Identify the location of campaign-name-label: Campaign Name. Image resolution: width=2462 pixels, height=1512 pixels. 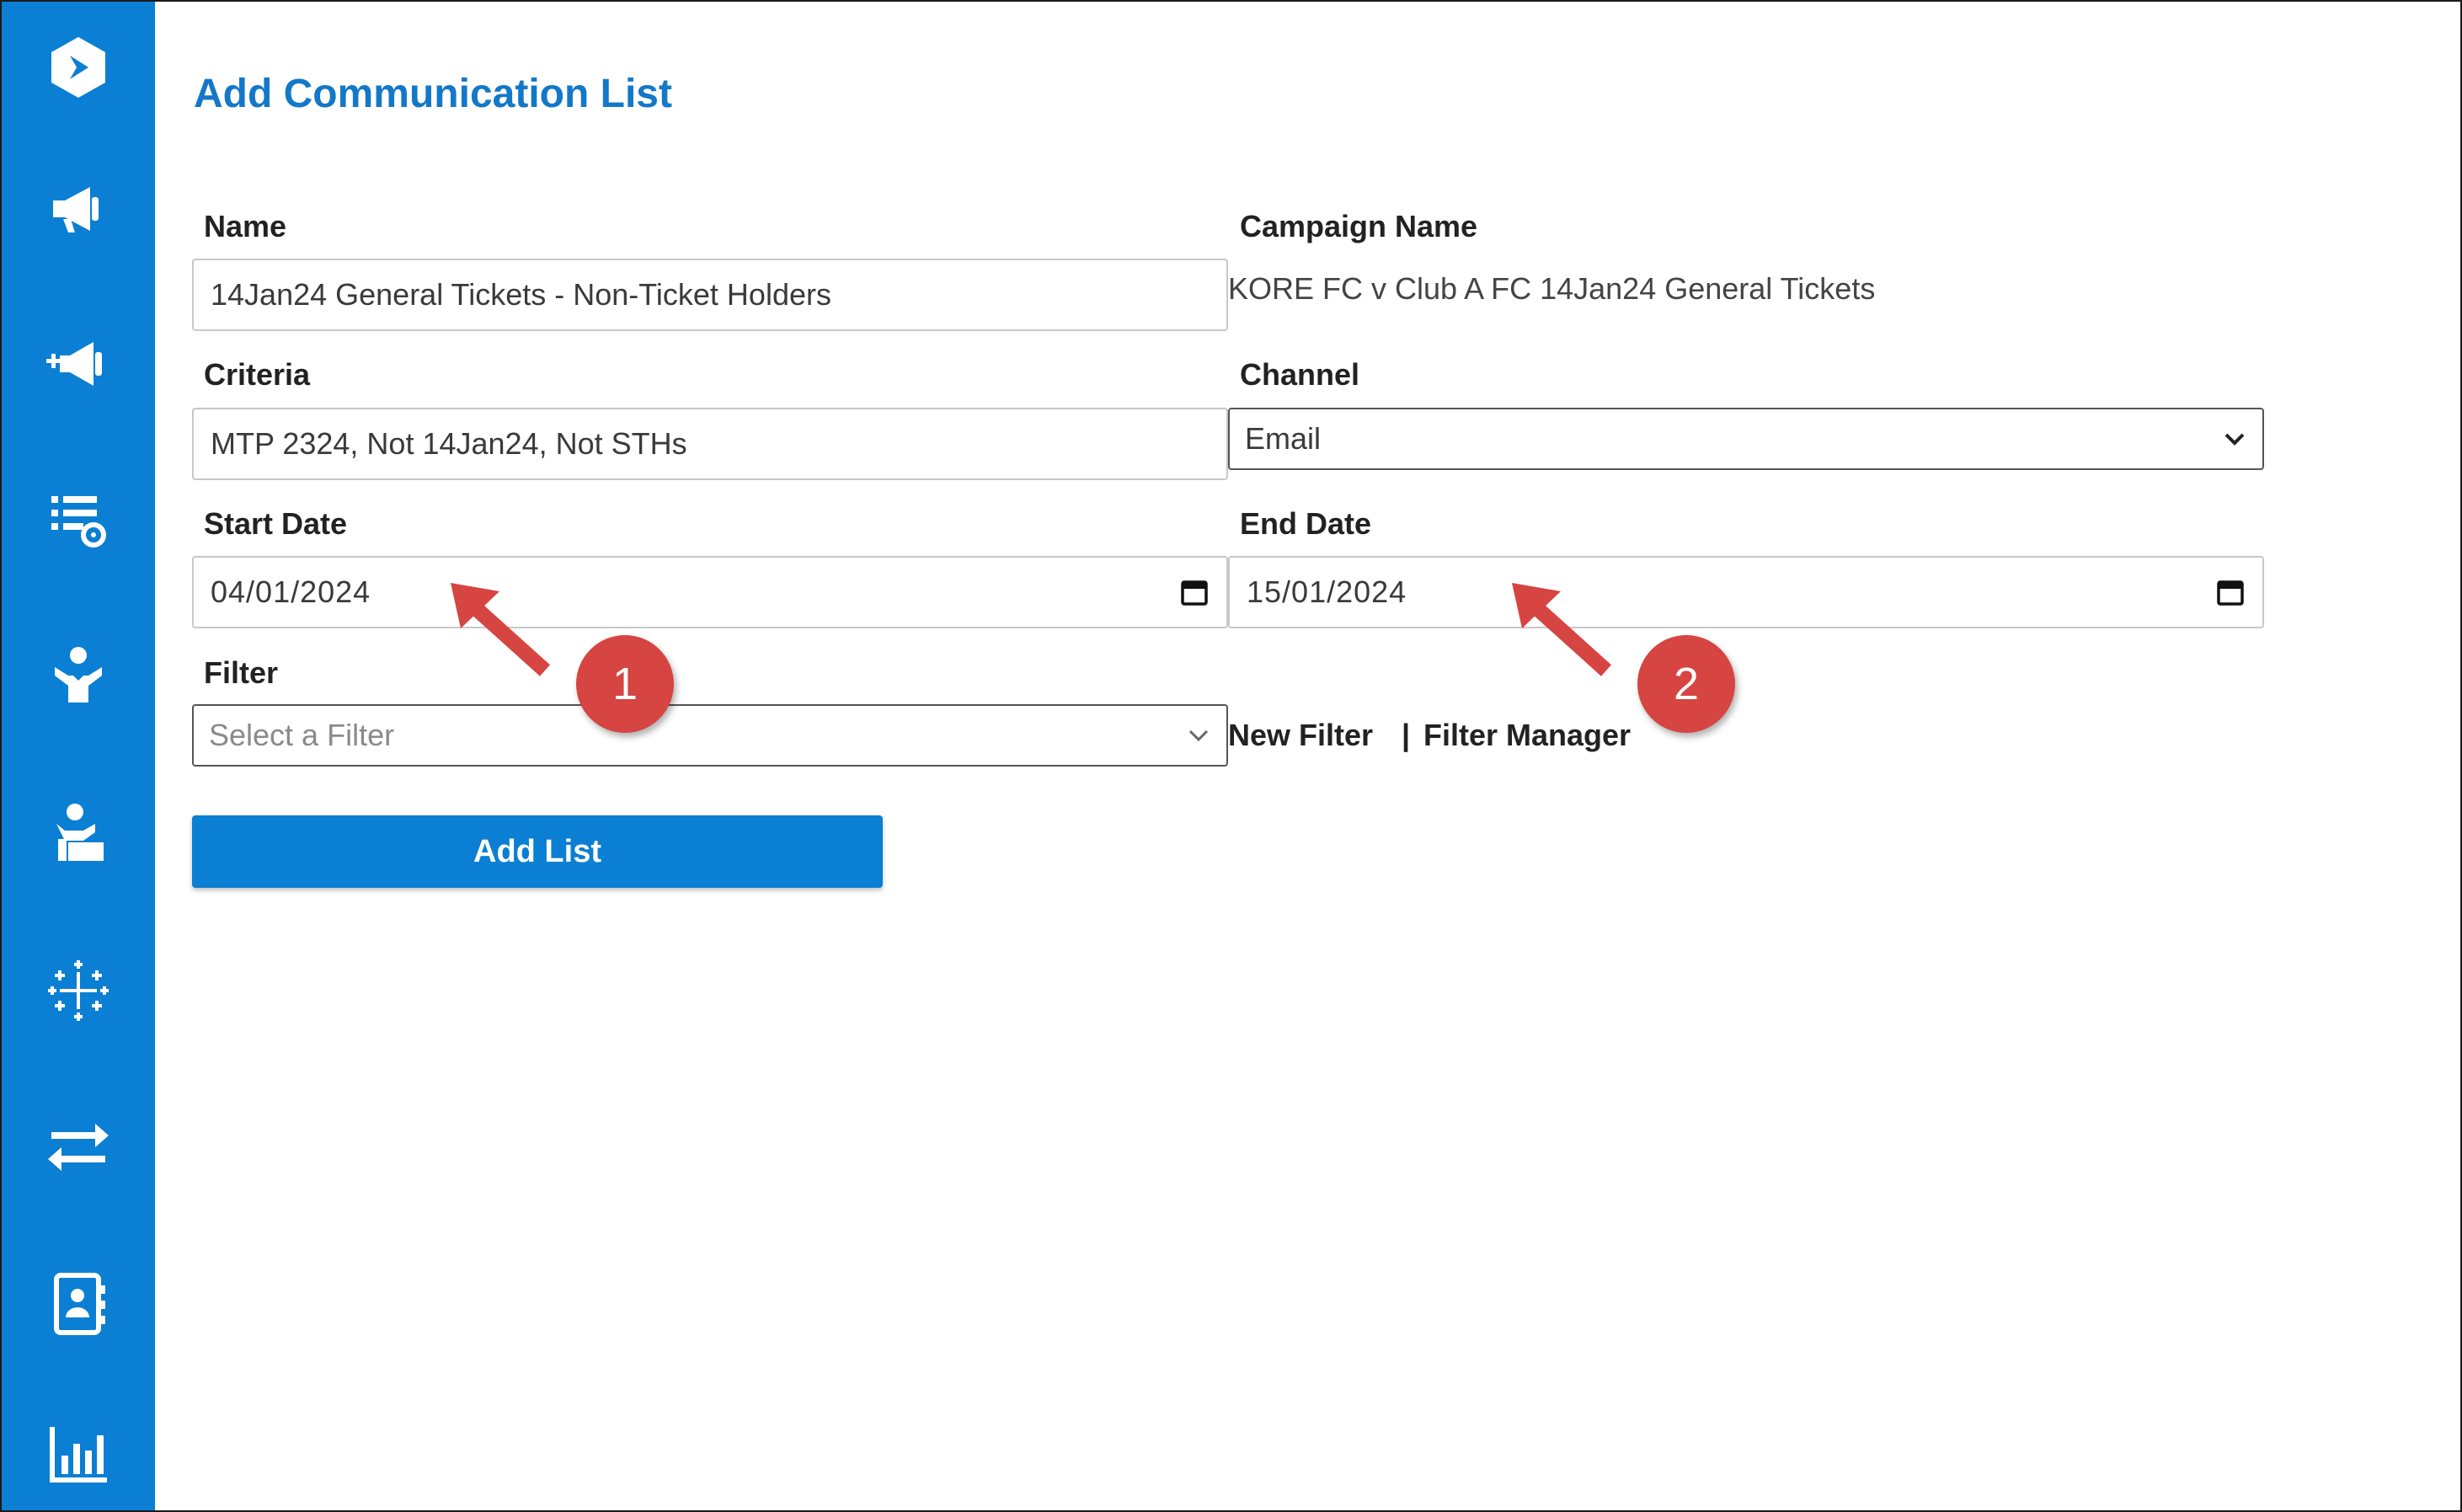
(1359, 226).